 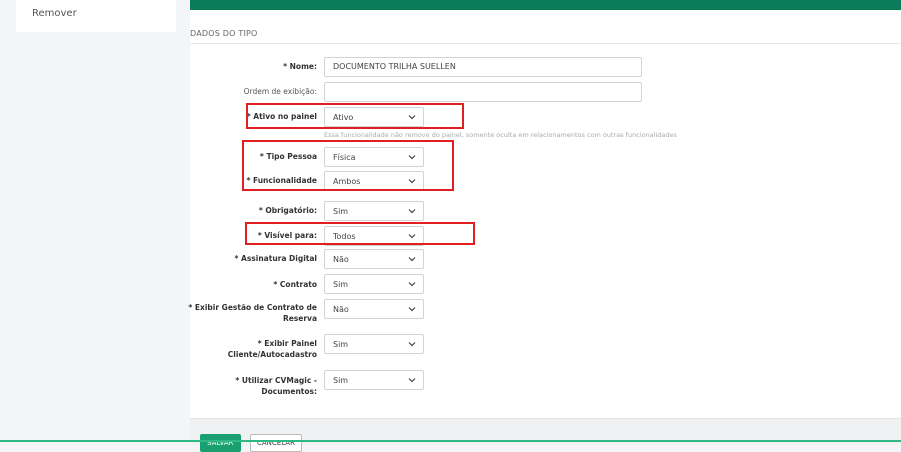 I want to click on contrato-select: Sim, so click(x=374, y=284).